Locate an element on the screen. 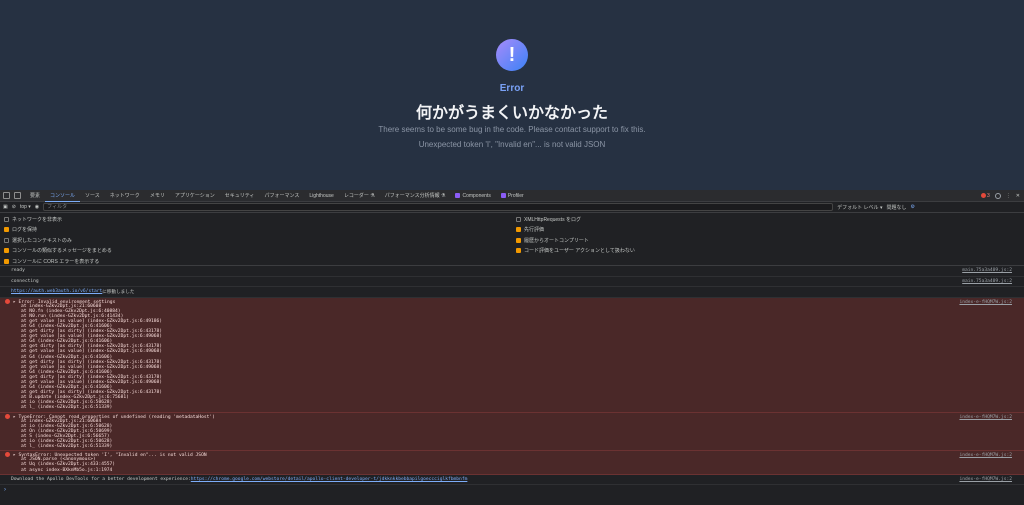  device-toggle-icon is located at coordinates (17, 195).